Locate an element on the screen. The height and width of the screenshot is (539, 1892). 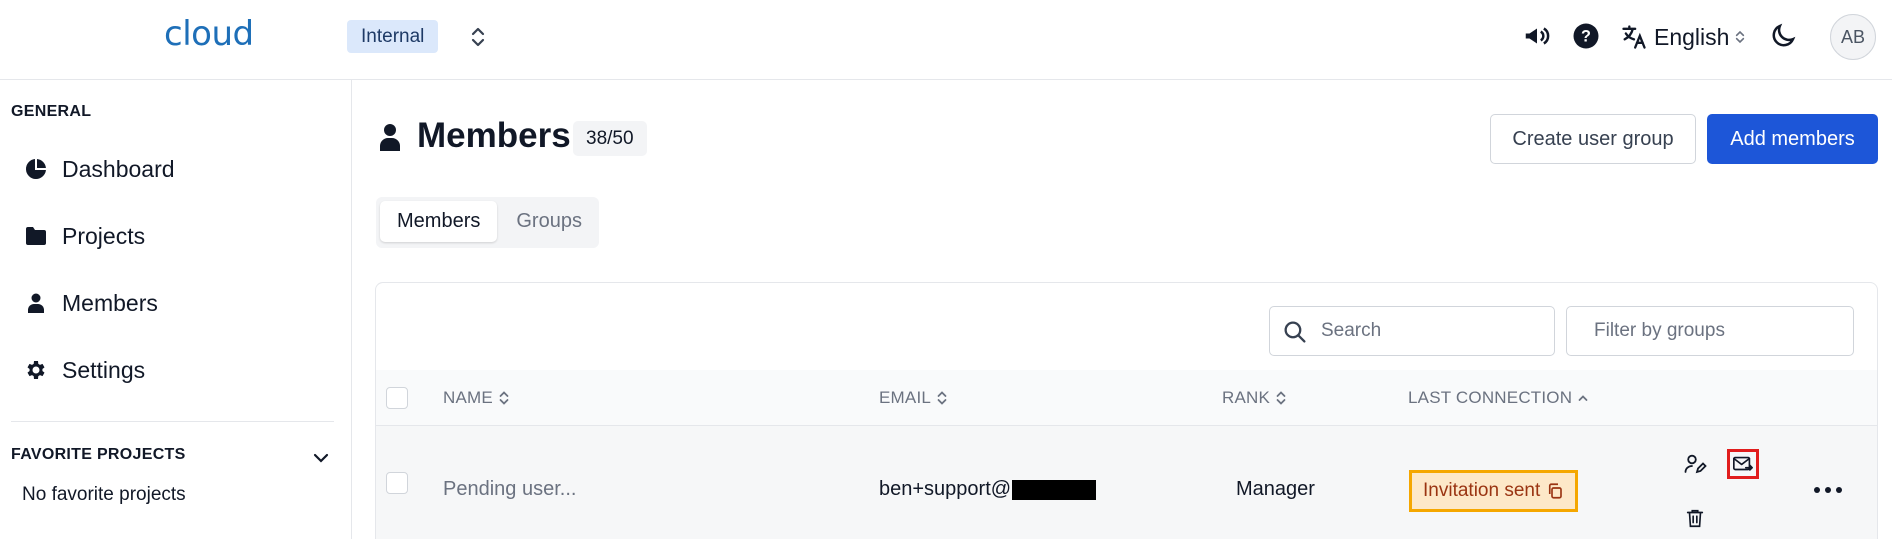
help-icon: ? is located at coordinates (1586, 36).